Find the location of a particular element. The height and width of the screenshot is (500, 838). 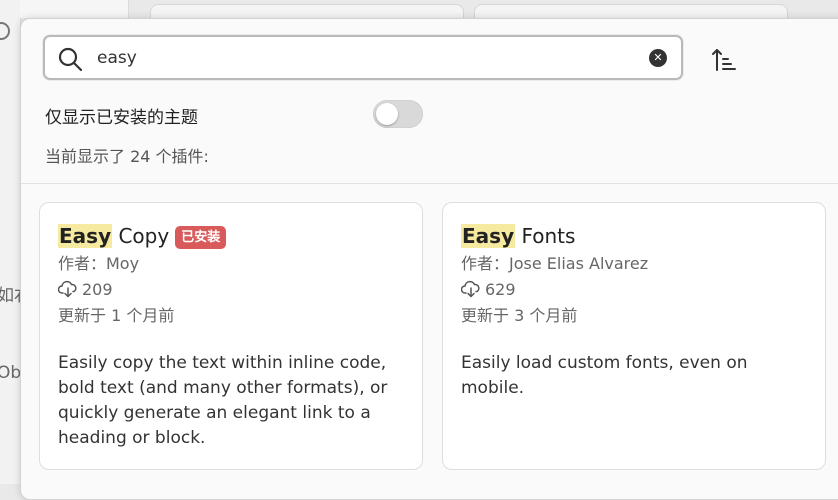

background-sidebar is located at coordinates (10, 242).